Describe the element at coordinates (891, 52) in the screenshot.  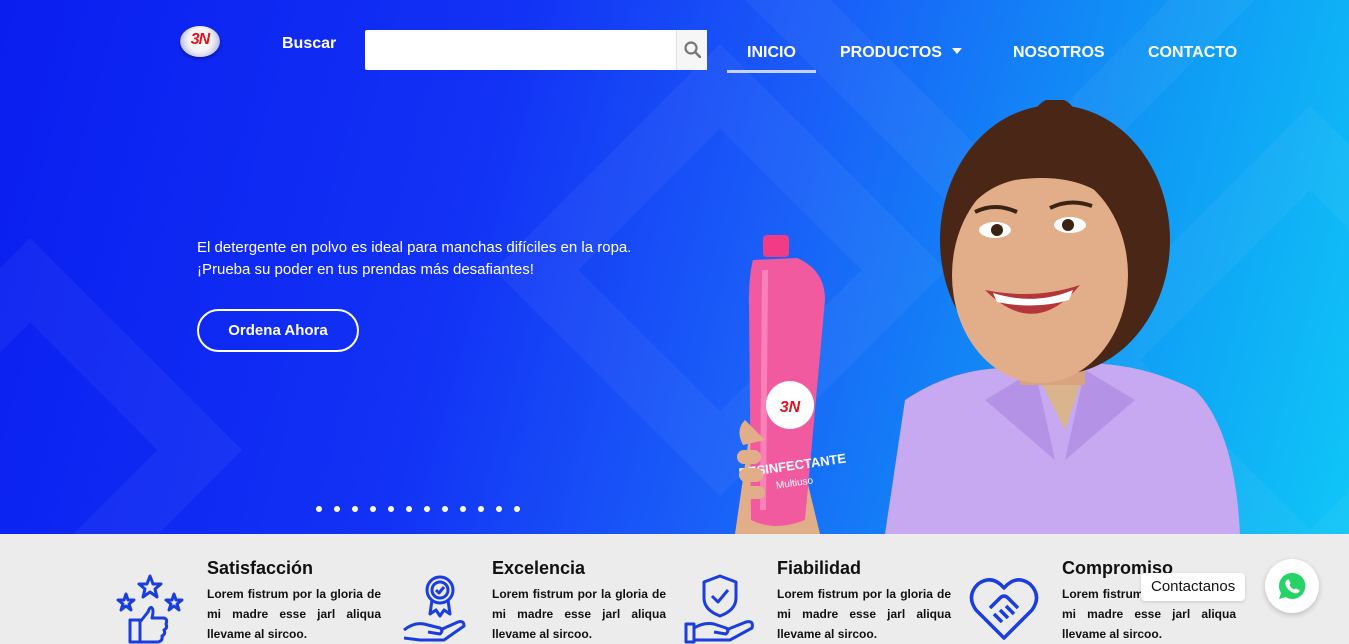
I see `nav-item-label: PRODUCTOS` at that location.